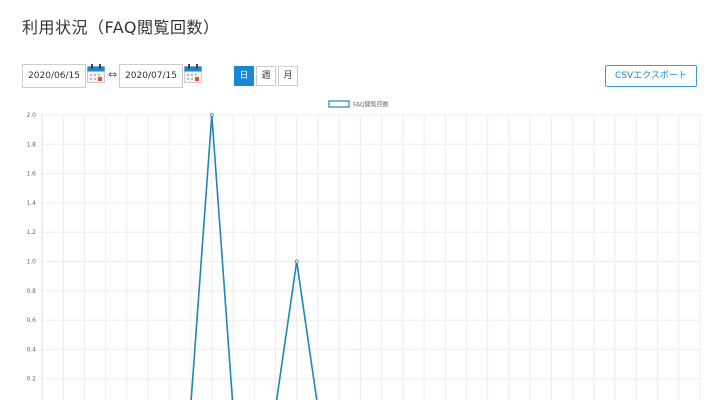 Image resolution: width=720 pixels, height=400 pixels. What do you see at coordinates (31, 291) in the screenshot?
I see `y-tick-label: 0.8` at bounding box center [31, 291].